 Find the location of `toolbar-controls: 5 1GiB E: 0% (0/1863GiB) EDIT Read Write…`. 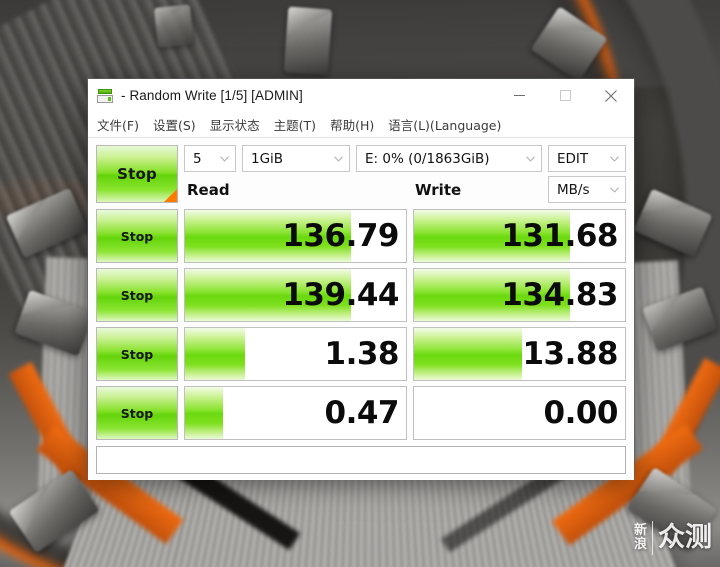

toolbar-controls: 5 1GiB E: 0% (0/1863GiB) EDIT Read Write… is located at coordinates (405, 175).